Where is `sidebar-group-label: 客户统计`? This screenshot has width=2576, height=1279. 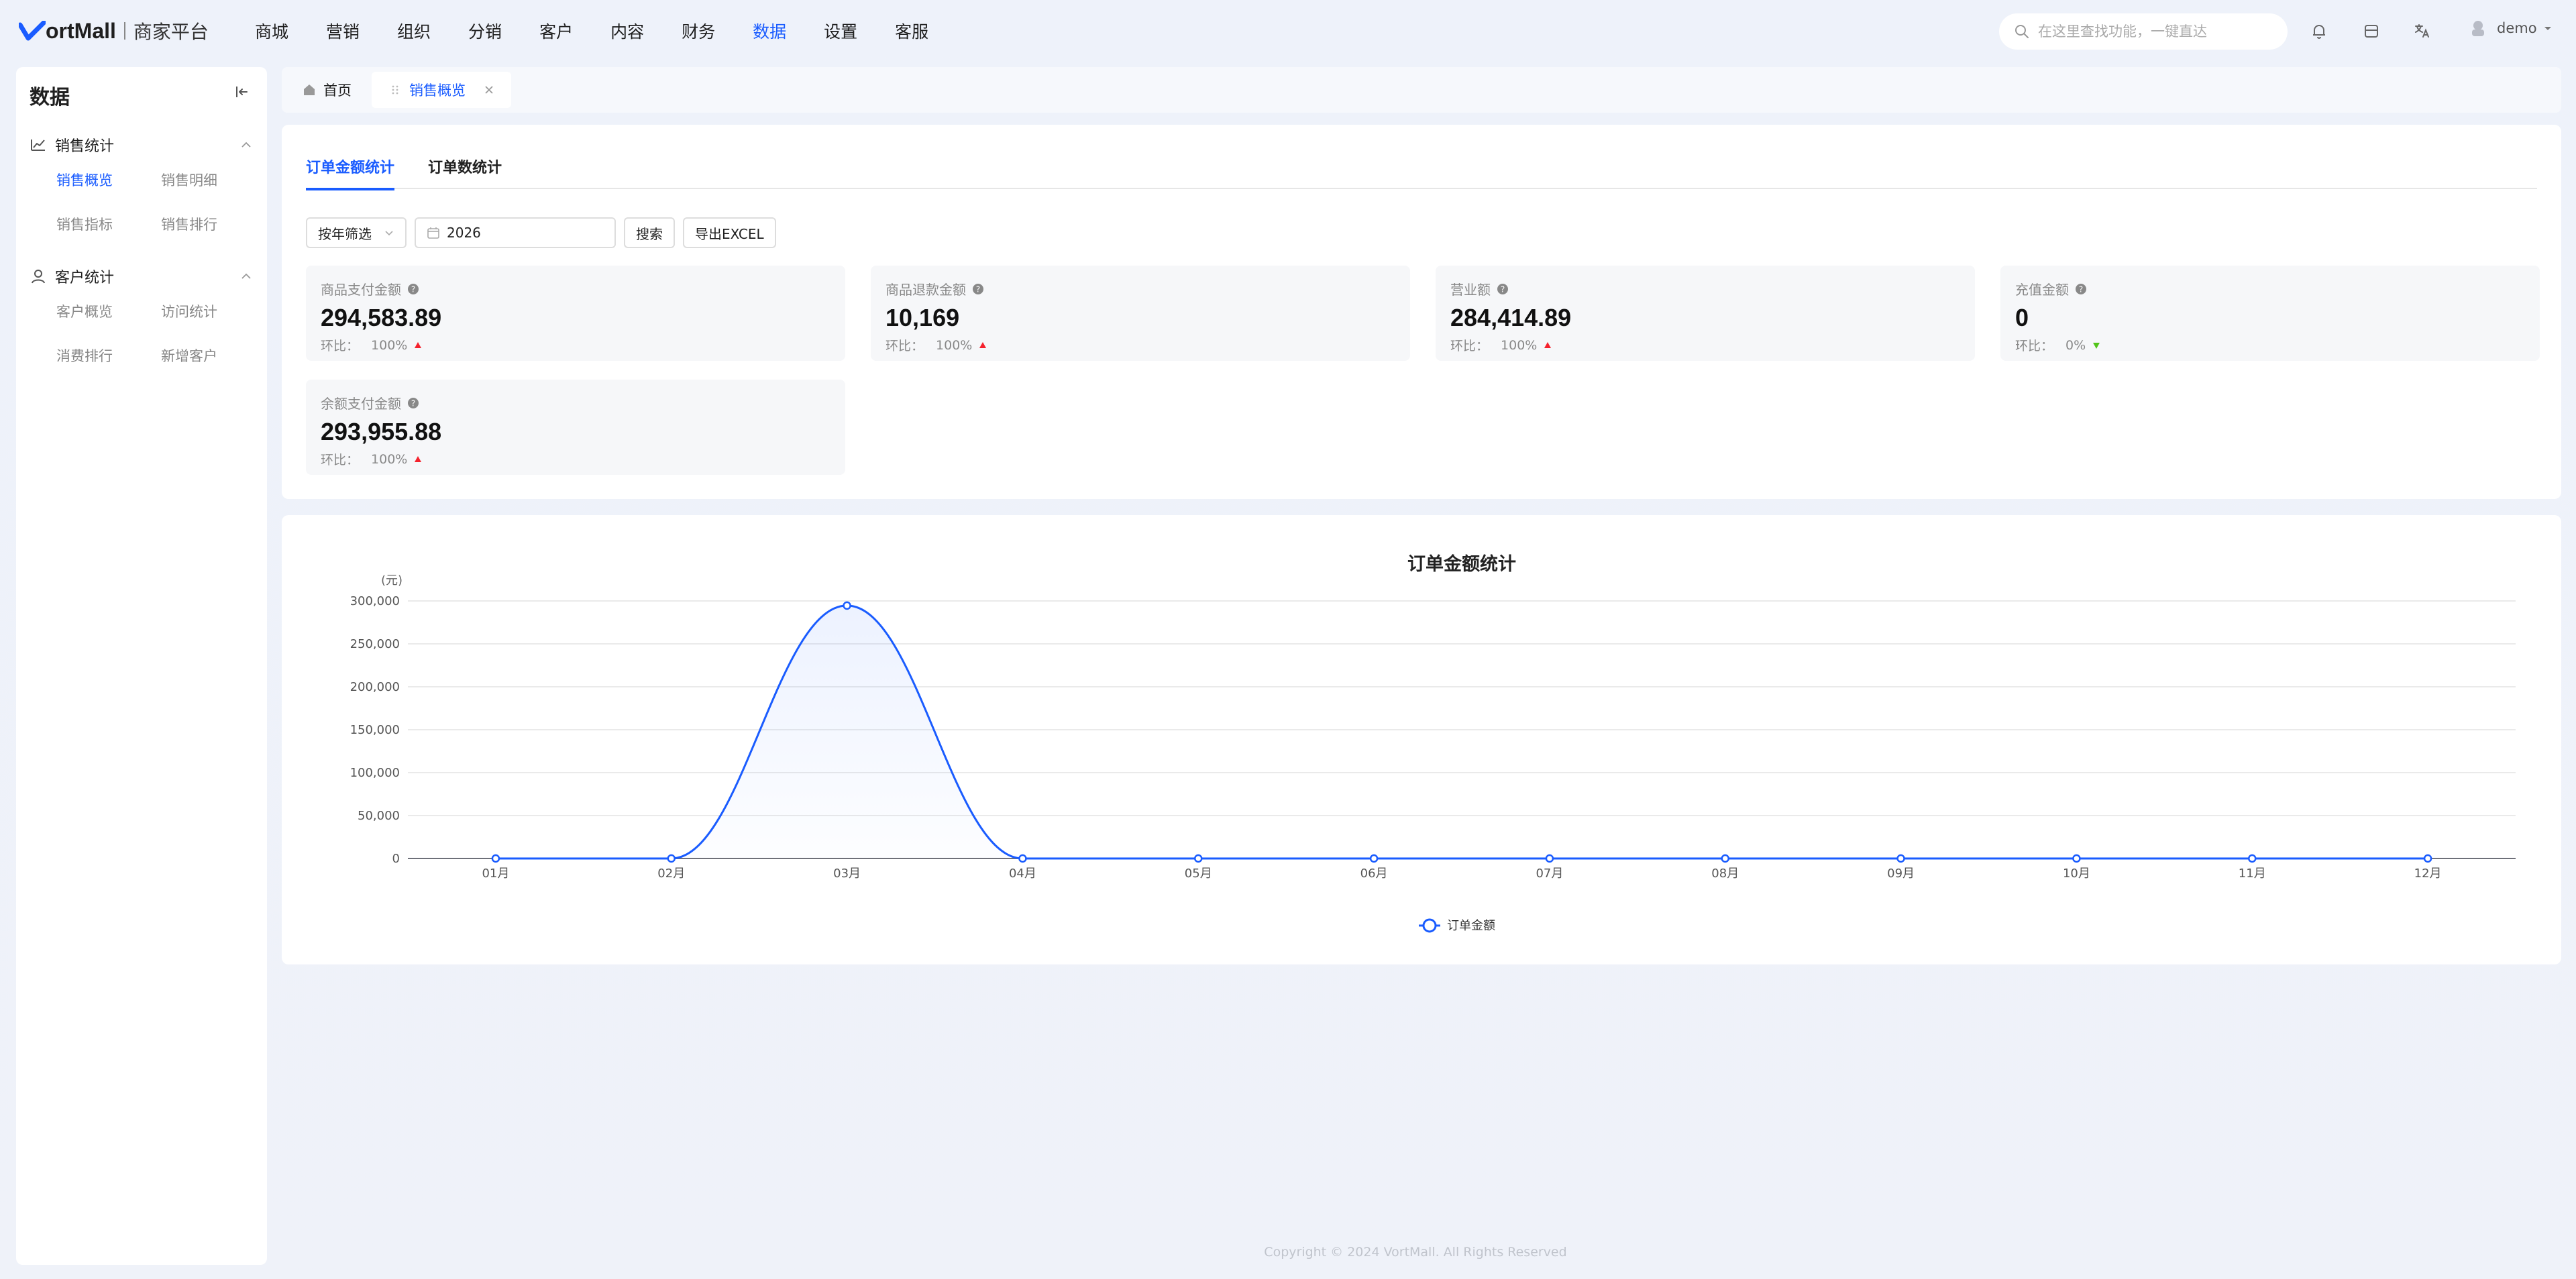
sidebar-group-label: 客户统计 is located at coordinates (85, 278).